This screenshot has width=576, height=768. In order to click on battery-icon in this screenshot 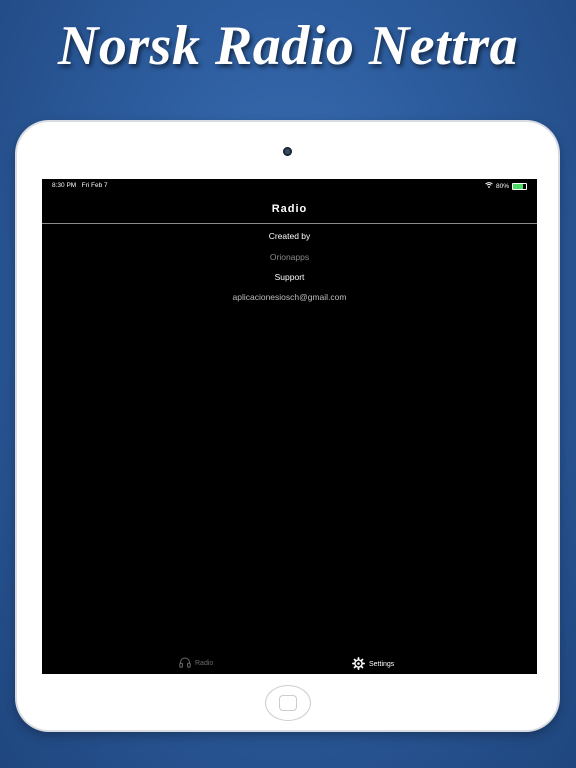, I will do `click(519, 186)`.